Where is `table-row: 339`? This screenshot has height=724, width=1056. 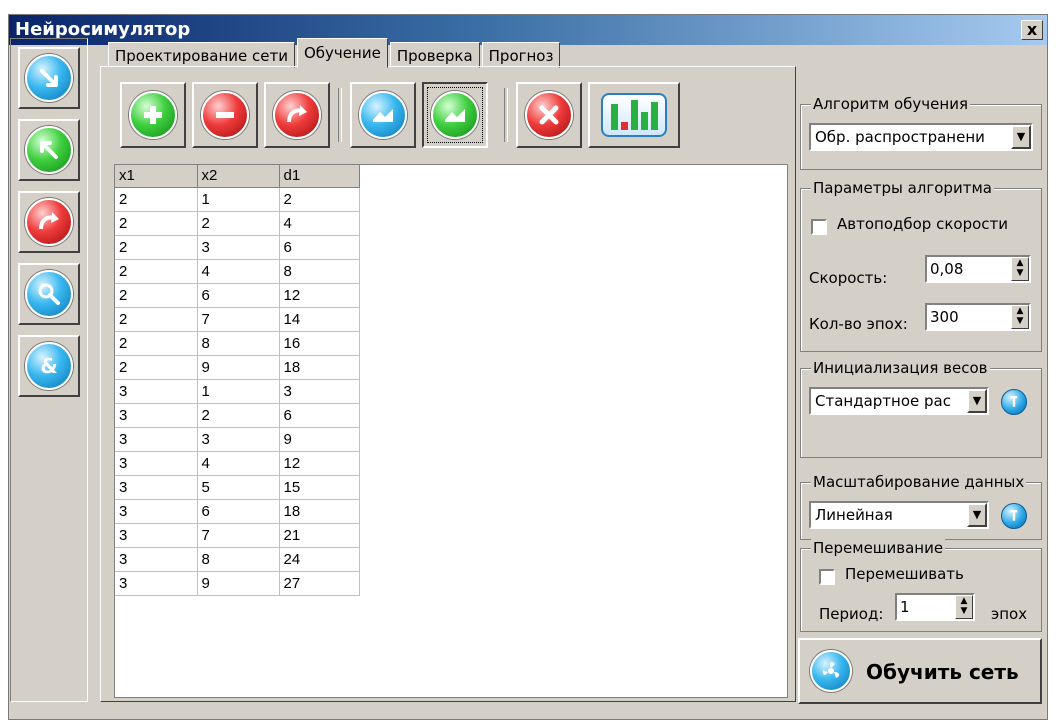 table-row: 339 is located at coordinates (237, 439).